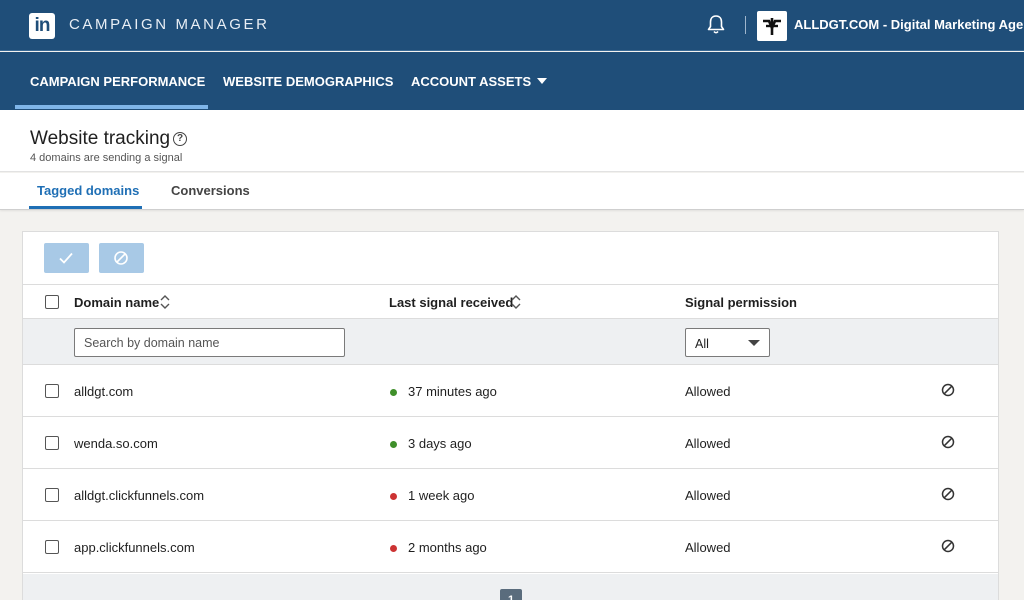 This screenshot has height=600, width=1024. Describe the element at coordinates (308, 81) in the screenshot. I see `nav-website-demographics: WEBSITE DEMOGRAPHICS` at that location.